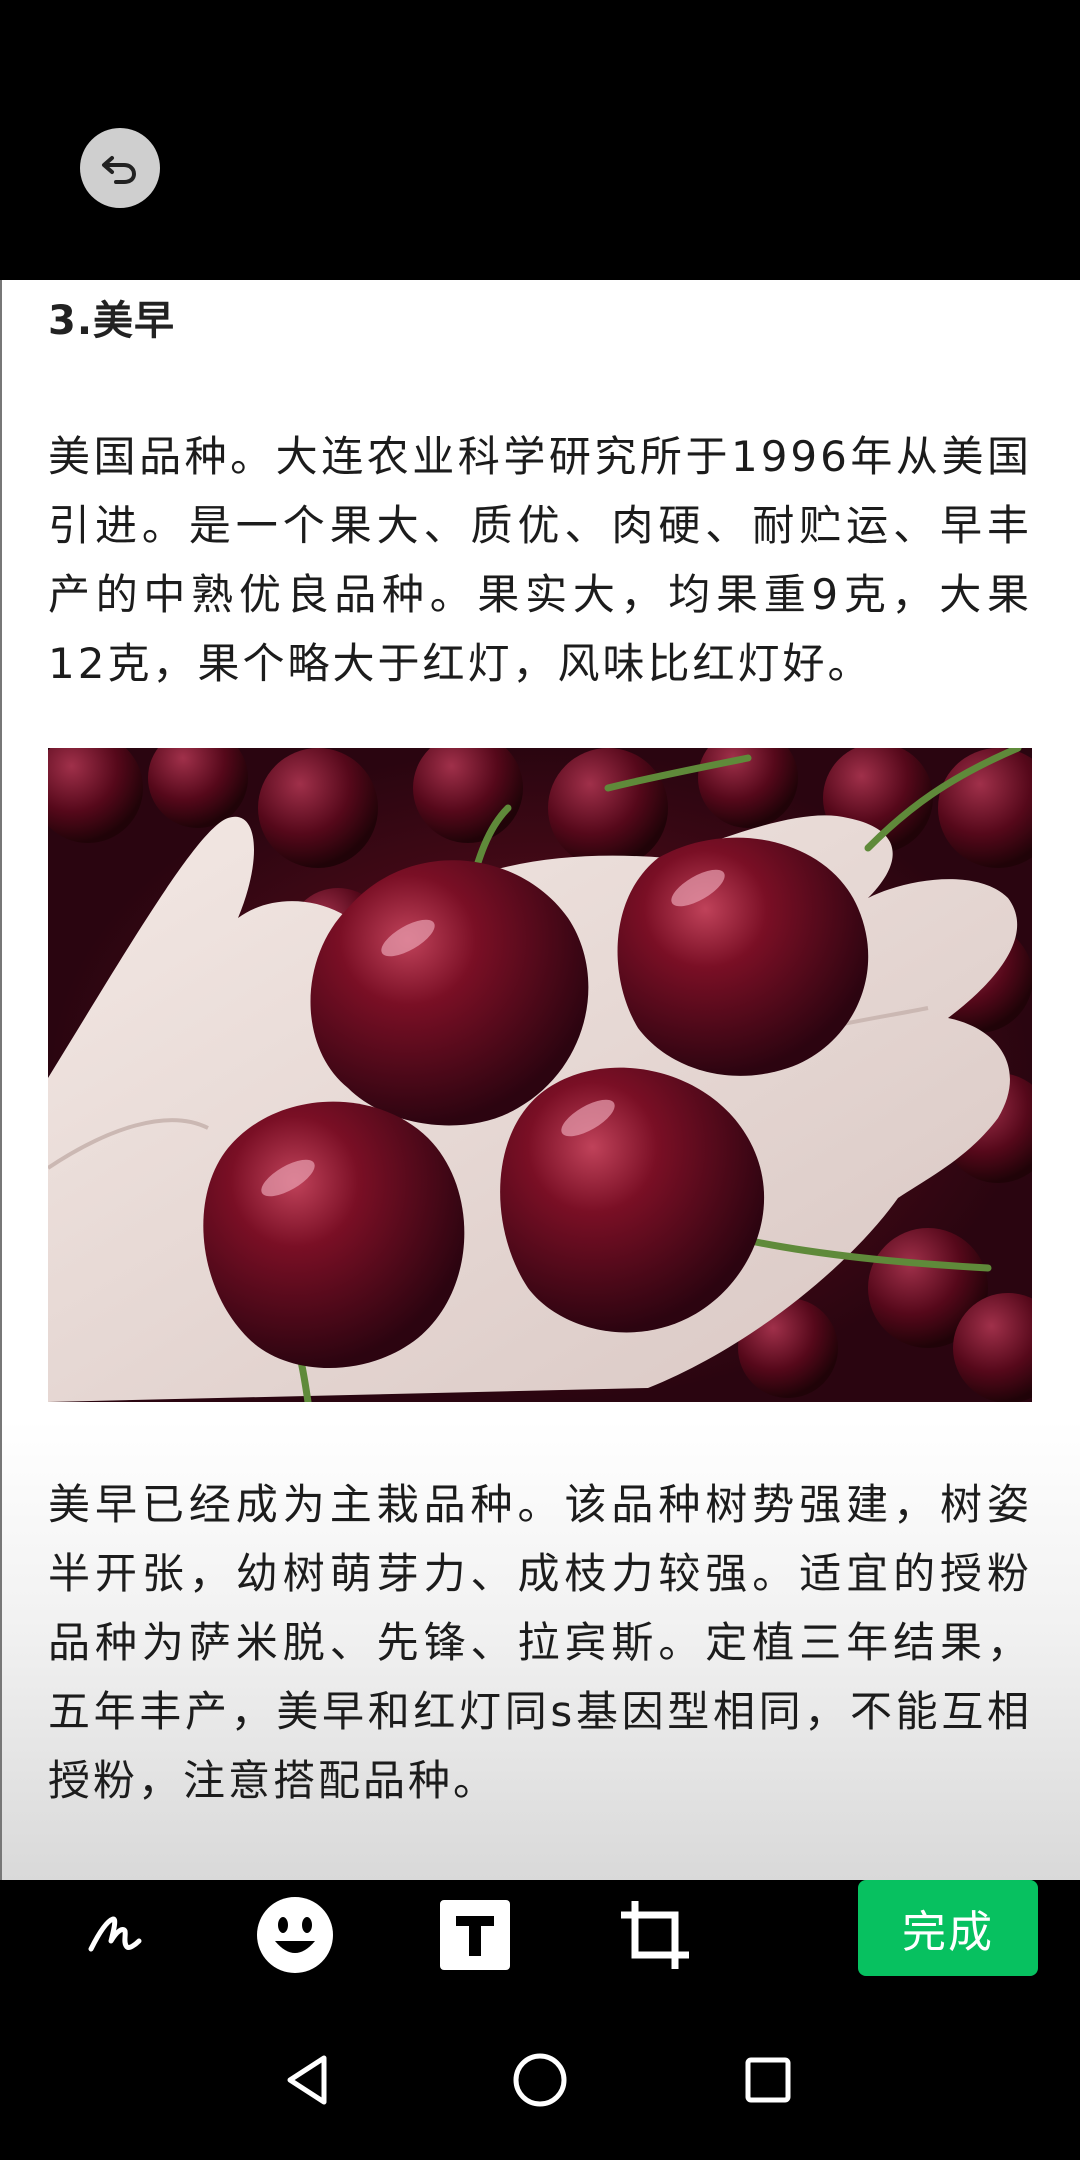  I want to click on back-triangle-icon, so click(307, 2080).